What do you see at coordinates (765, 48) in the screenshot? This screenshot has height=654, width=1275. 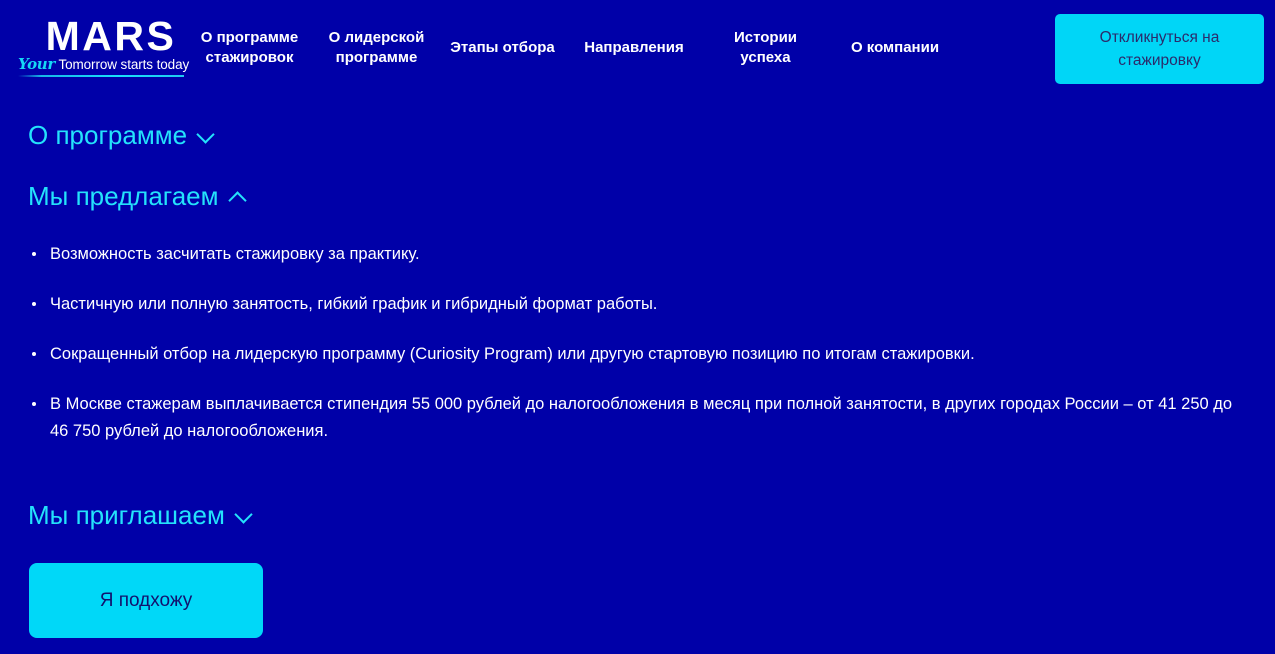 I see `nav-item-success-stories: Истории успеха` at bounding box center [765, 48].